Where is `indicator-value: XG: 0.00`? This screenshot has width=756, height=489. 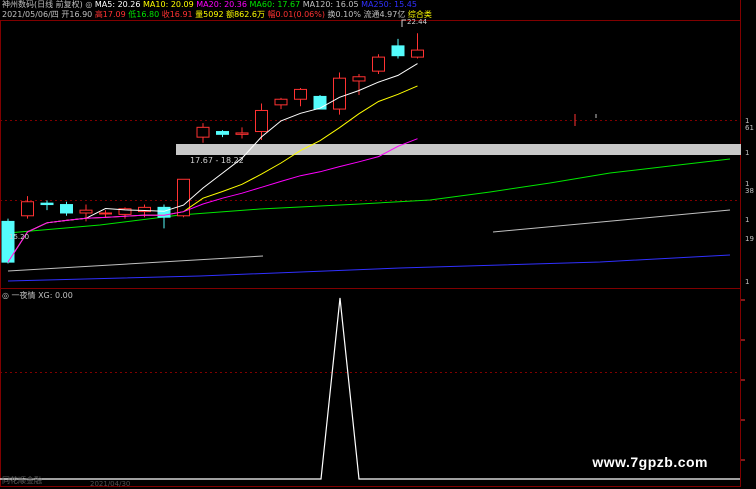
indicator-value: XG: 0.00 is located at coordinates (55, 295).